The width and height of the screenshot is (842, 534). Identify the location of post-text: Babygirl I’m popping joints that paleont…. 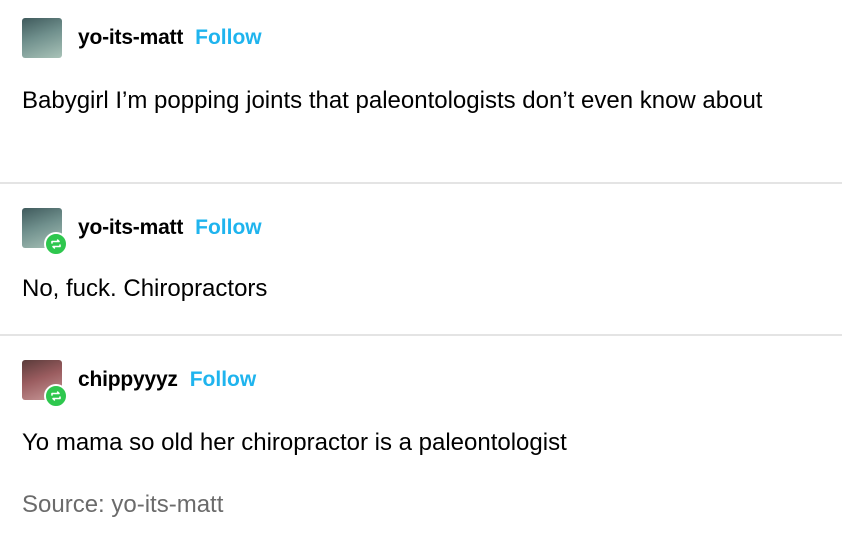
(392, 100).